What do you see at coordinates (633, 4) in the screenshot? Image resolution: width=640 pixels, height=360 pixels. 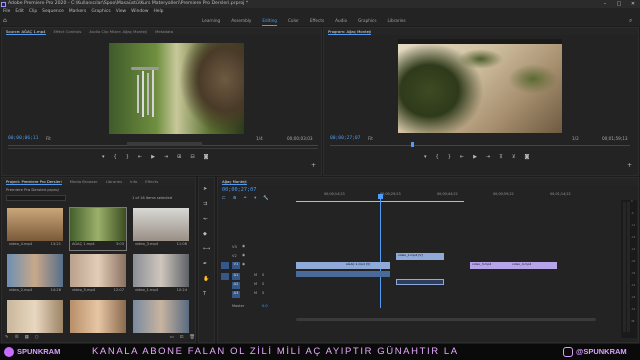 I see `close-button: ✕` at bounding box center [633, 4].